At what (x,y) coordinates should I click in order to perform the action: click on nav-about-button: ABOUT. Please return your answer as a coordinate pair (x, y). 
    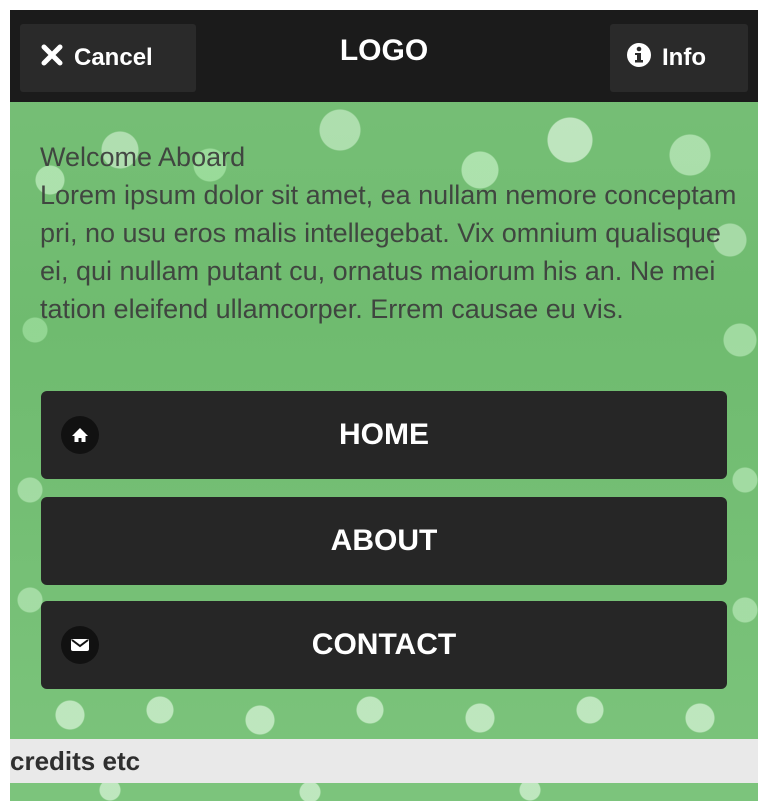
    Looking at the image, I should click on (384, 541).